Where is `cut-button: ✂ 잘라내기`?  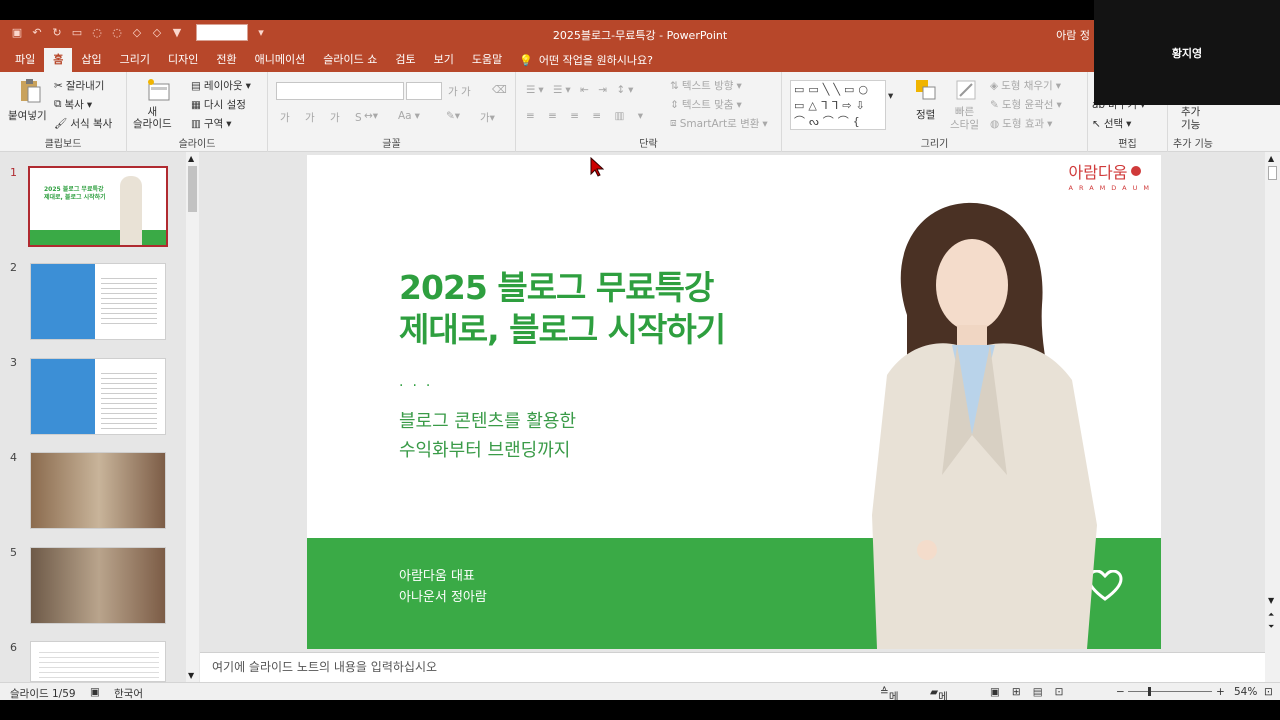 cut-button: ✂ 잘라내기 is located at coordinates (79, 85).